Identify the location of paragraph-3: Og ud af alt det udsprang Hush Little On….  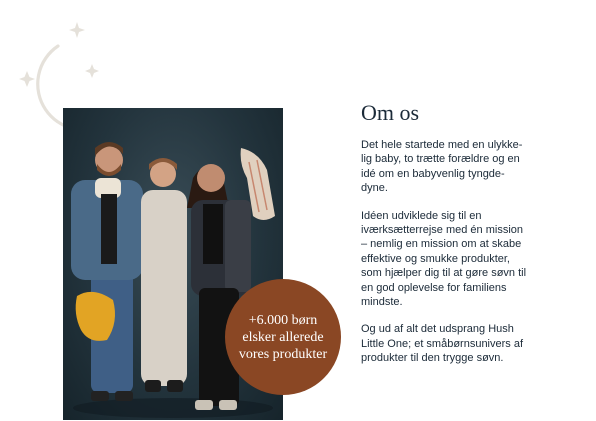
(442, 344).